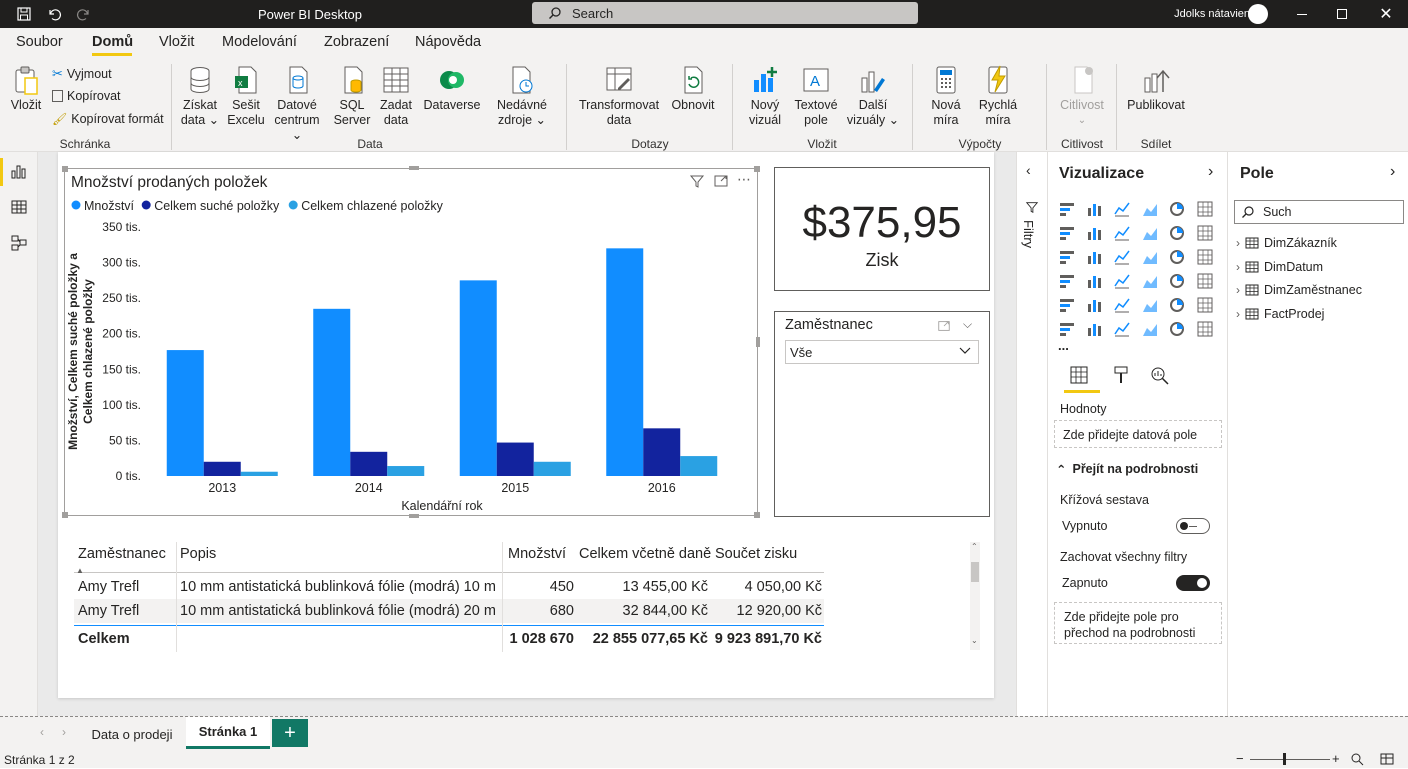  What do you see at coordinates (39, 42) in the screenshot?
I see `menu-soubor: Soubor` at bounding box center [39, 42].